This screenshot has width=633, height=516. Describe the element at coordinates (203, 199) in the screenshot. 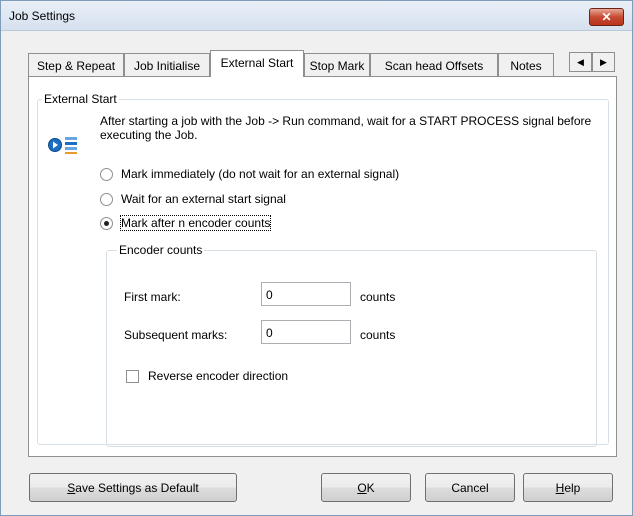

I see `option-wait-external-signal-label: Wait for an external start signal` at that location.